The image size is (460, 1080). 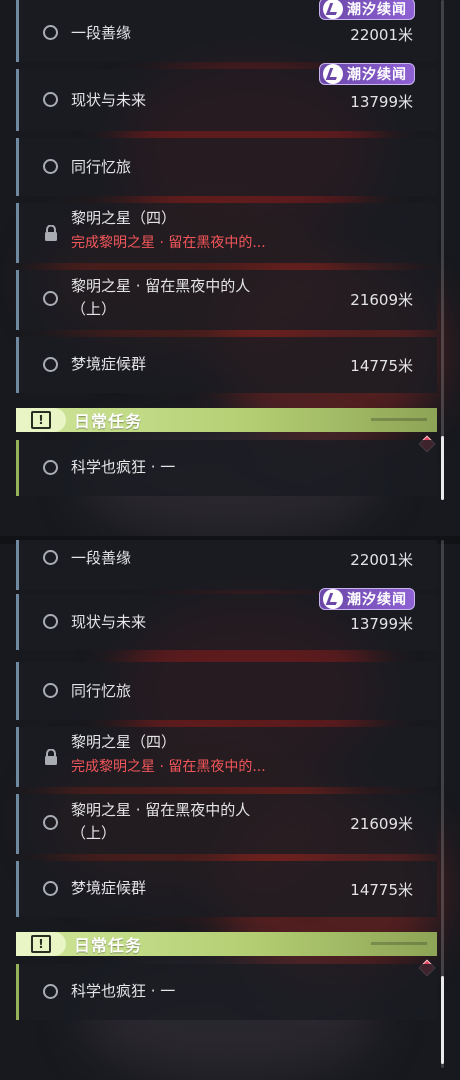 What do you see at coordinates (442, 250) in the screenshot?
I see `scrollbar-track` at bounding box center [442, 250].